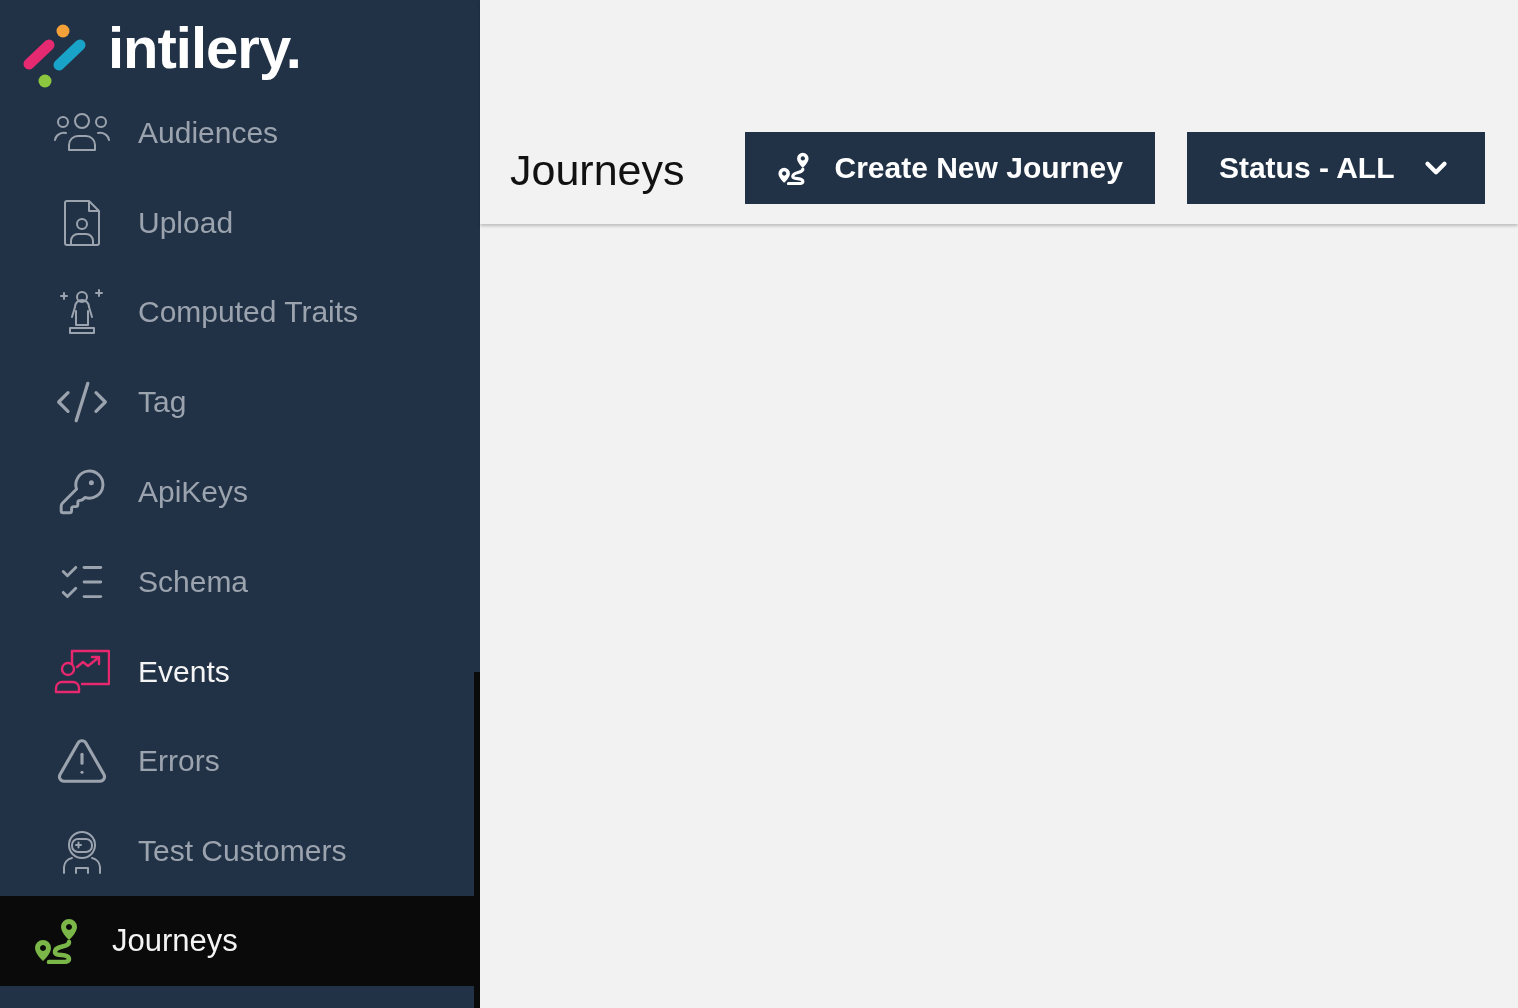 The width and height of the screenshot is (1518, 1008). What do you see at coordinates (950, 168) in the screenshot?
I see `create-journey-button: Create New Journey` at bounding box center [950, 168].